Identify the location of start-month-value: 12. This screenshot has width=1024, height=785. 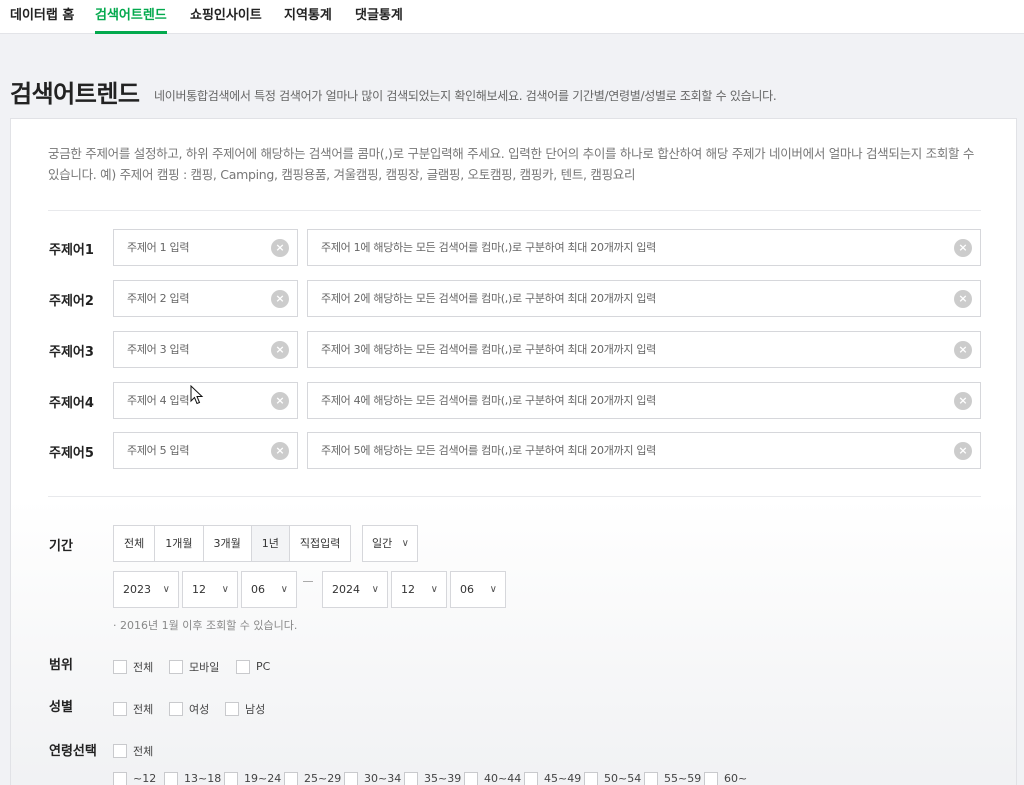
(199, 589).